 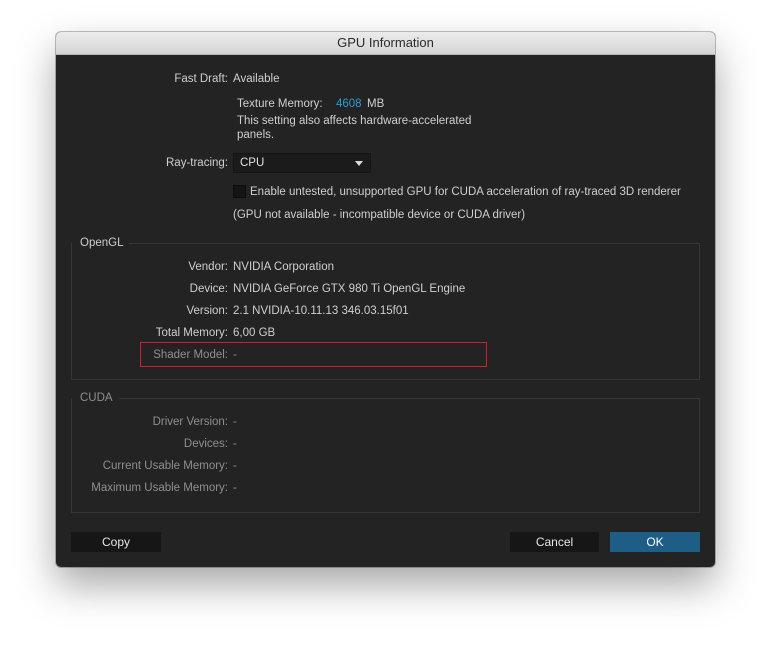 What do you see at coordinates (235, 488) in the screenshot?
I see `cuda-maximum-usable-memory-value: -` at bounding box center [235, 488].